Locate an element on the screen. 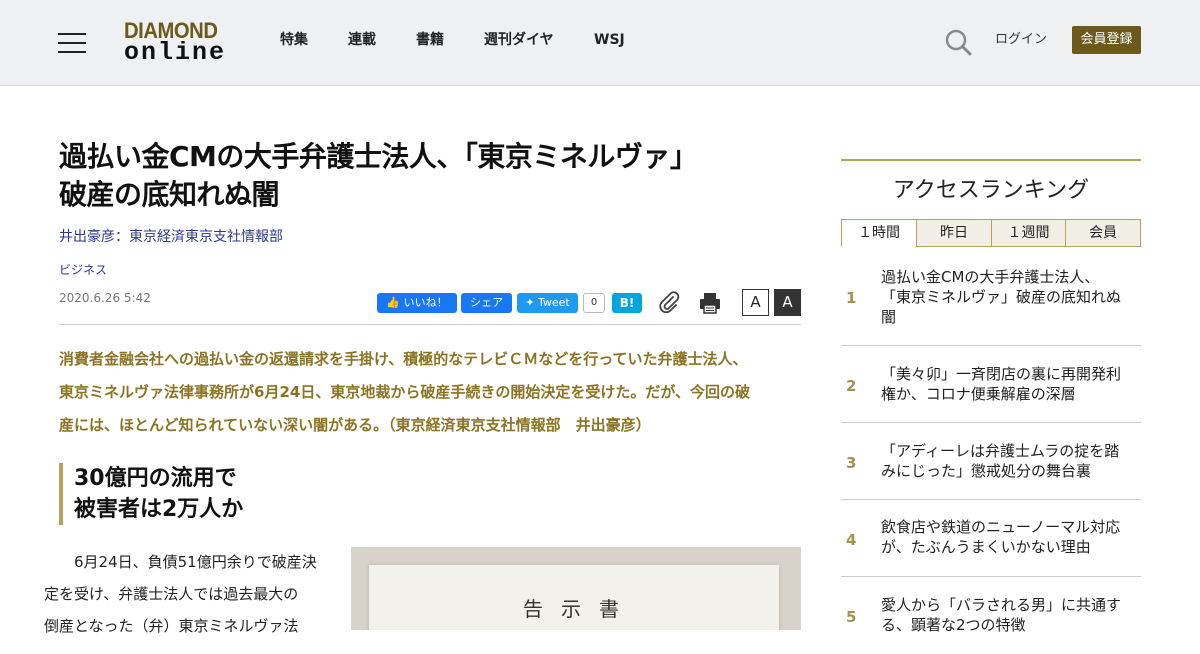 This screenshot has height=654, width=1200. article-divider is located at coordinates (430, 324).